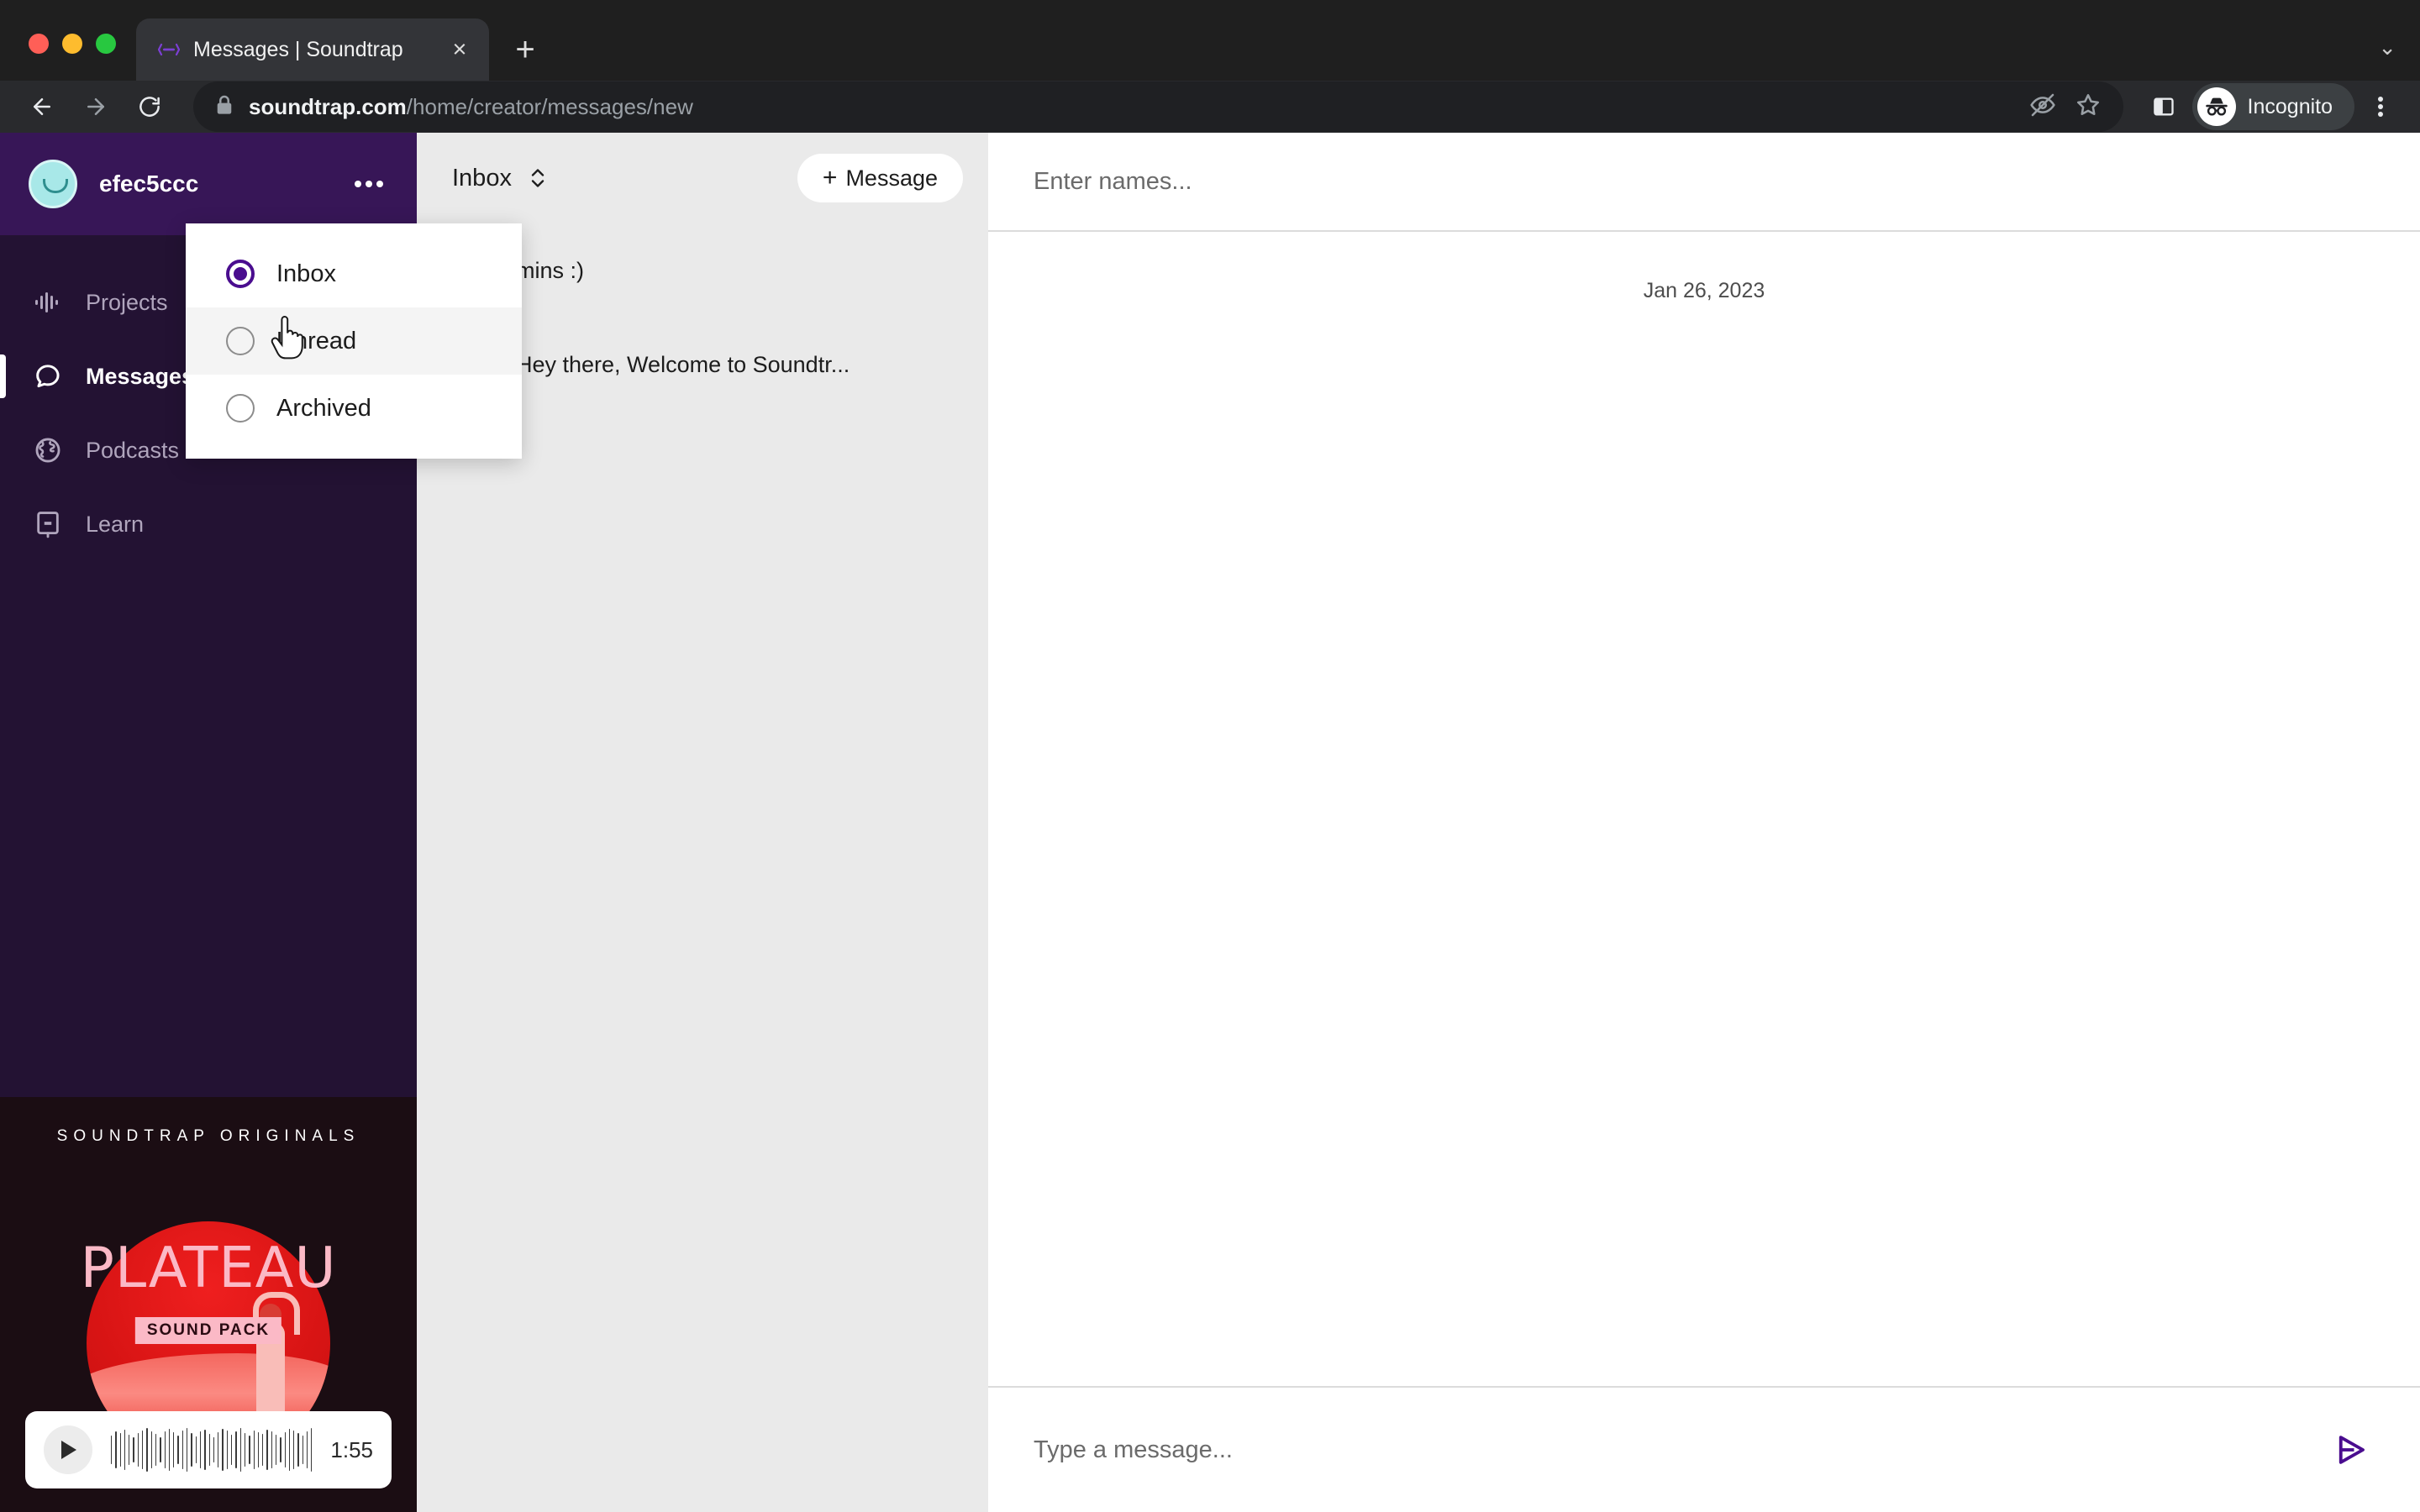 This screenshot has width=2420, height=1512. Describe the element at coordinates (39, 44) in the screenshot. I see `close-window-button` at that location.